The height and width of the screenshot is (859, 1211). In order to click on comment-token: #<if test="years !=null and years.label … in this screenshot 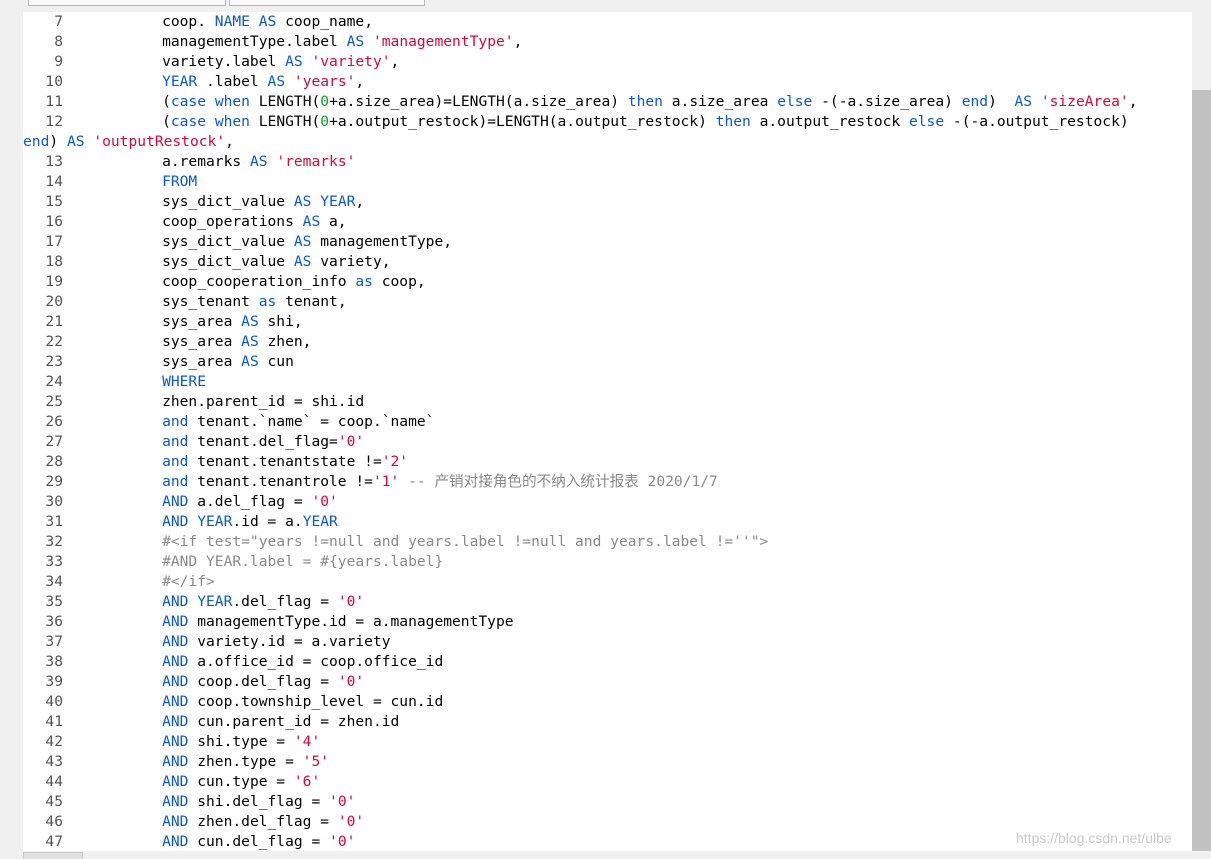, I will do `click(426, 541)`.